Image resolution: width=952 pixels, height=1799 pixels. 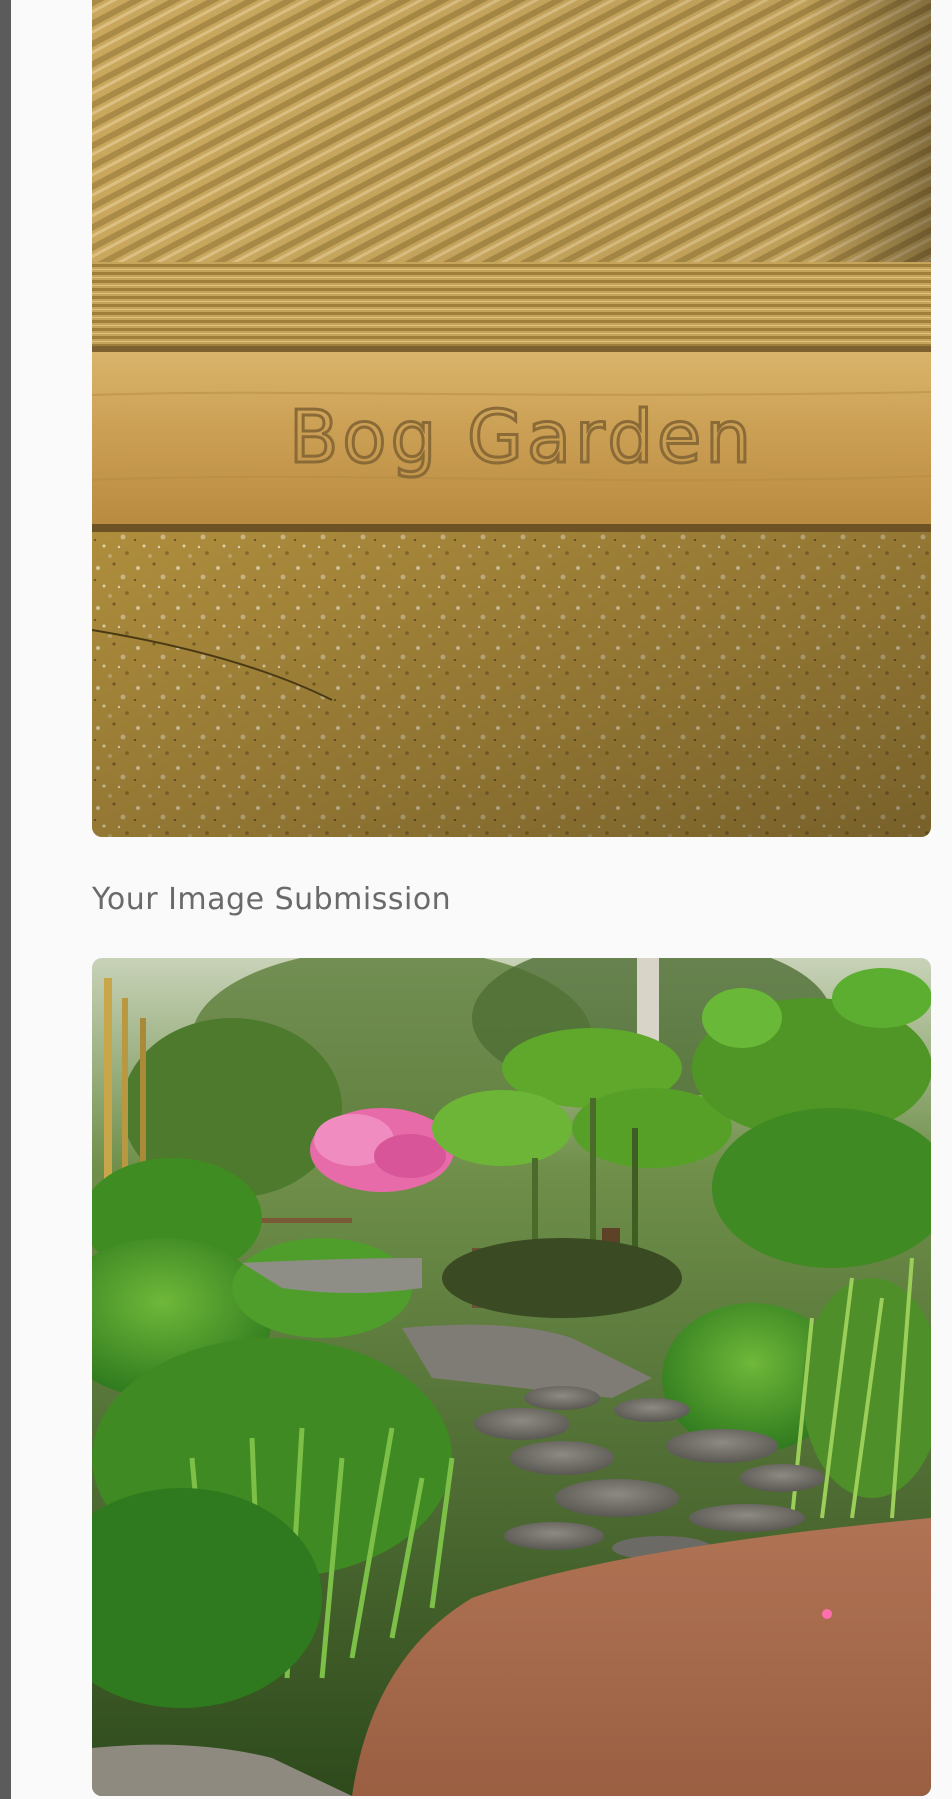 I want to click on submission-heading: Your Image Submission, so click(x=272, y=899).